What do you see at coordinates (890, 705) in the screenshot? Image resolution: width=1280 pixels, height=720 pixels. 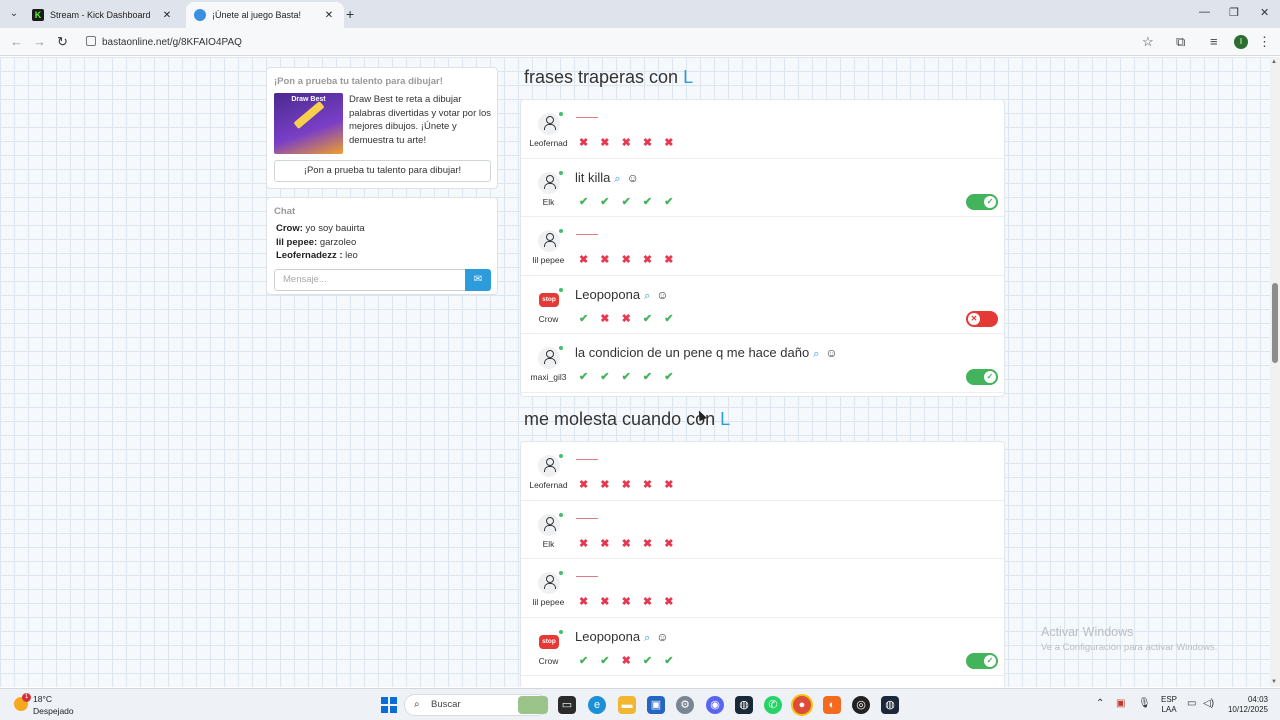 I see `steam-secondary-icon: ◍` at bounding box center [890, 705].